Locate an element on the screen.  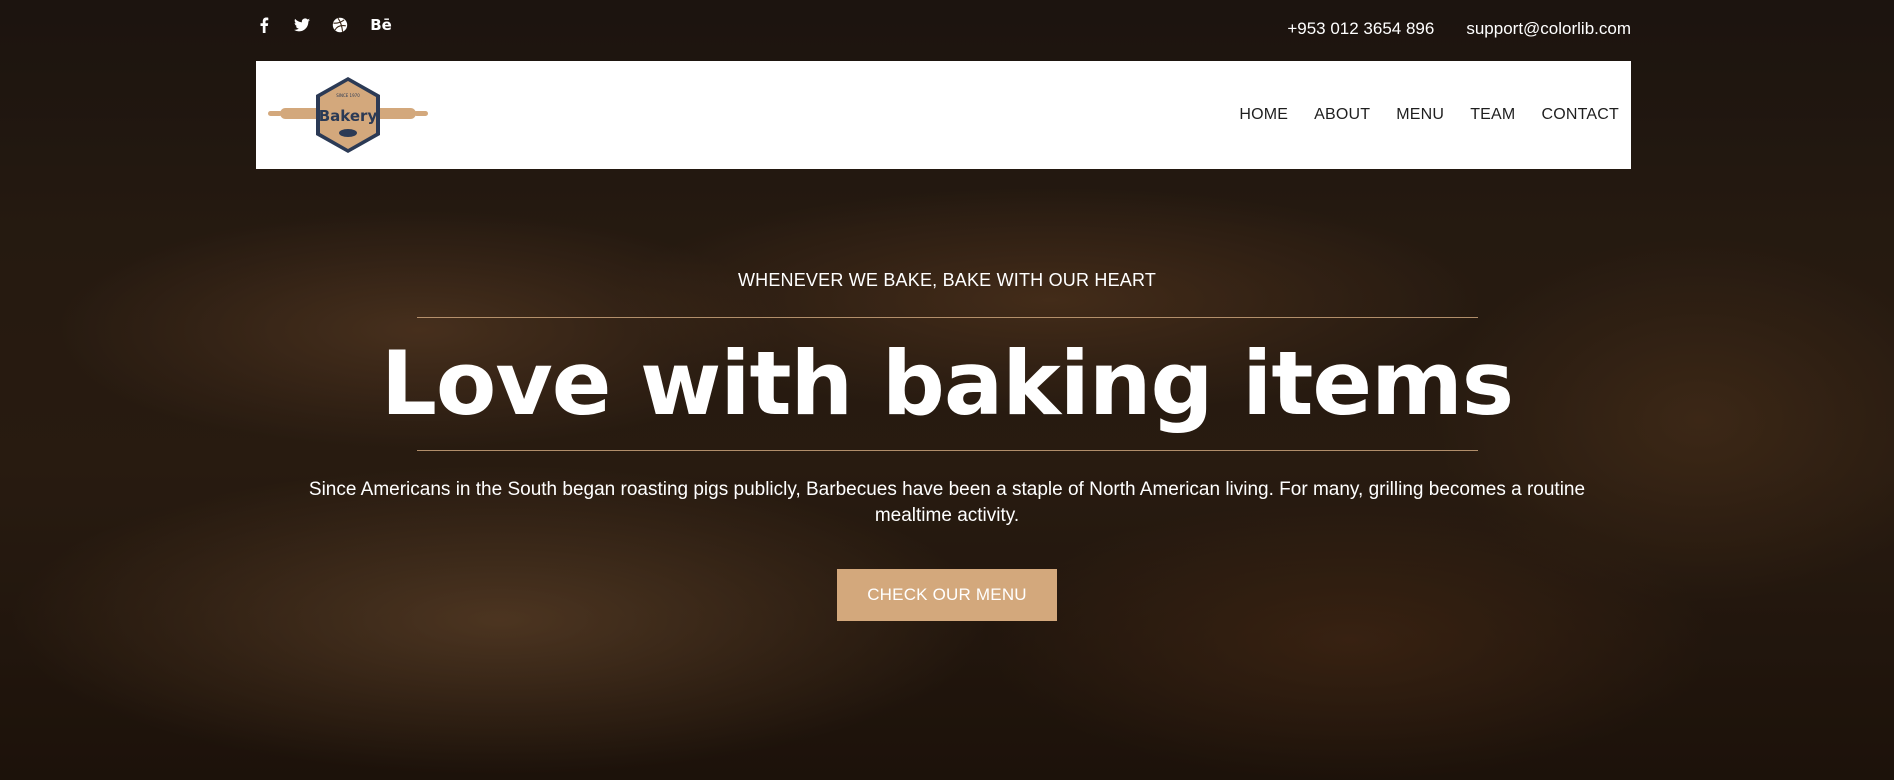
facebook-icon is located at coordinates (264, 25).